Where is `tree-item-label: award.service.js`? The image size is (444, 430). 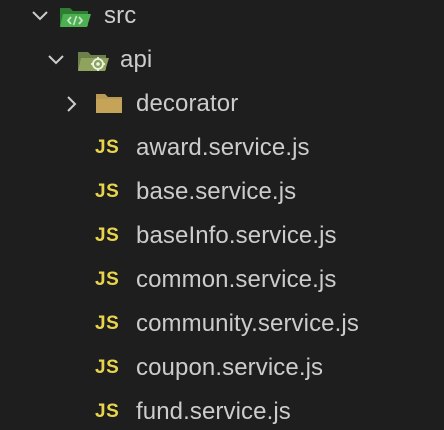
tree-item-label: award.service.js is located at coordinates (223, 147).